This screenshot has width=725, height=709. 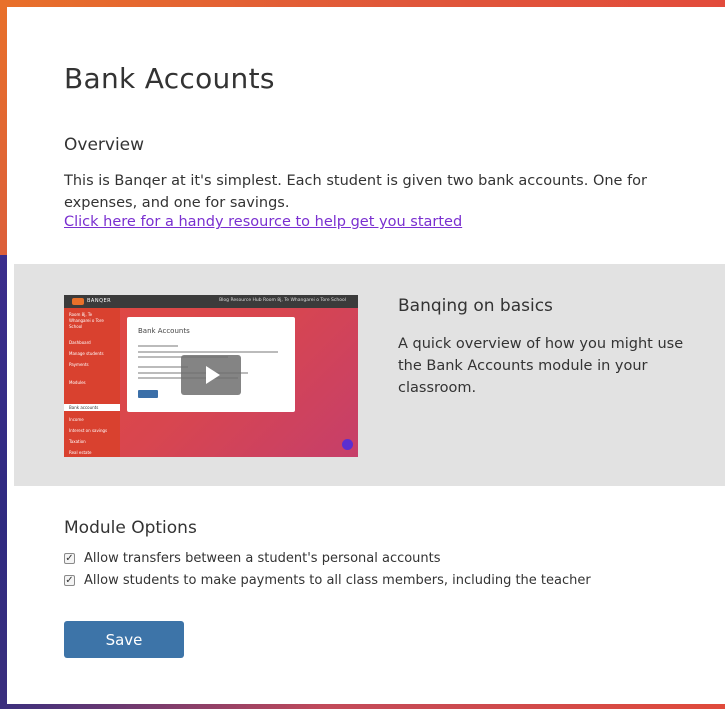 What do you see at coordinates (475, 306) in the screenshot?
I see `video-heading: Banqing on basics` at bounding box center [475, 306].